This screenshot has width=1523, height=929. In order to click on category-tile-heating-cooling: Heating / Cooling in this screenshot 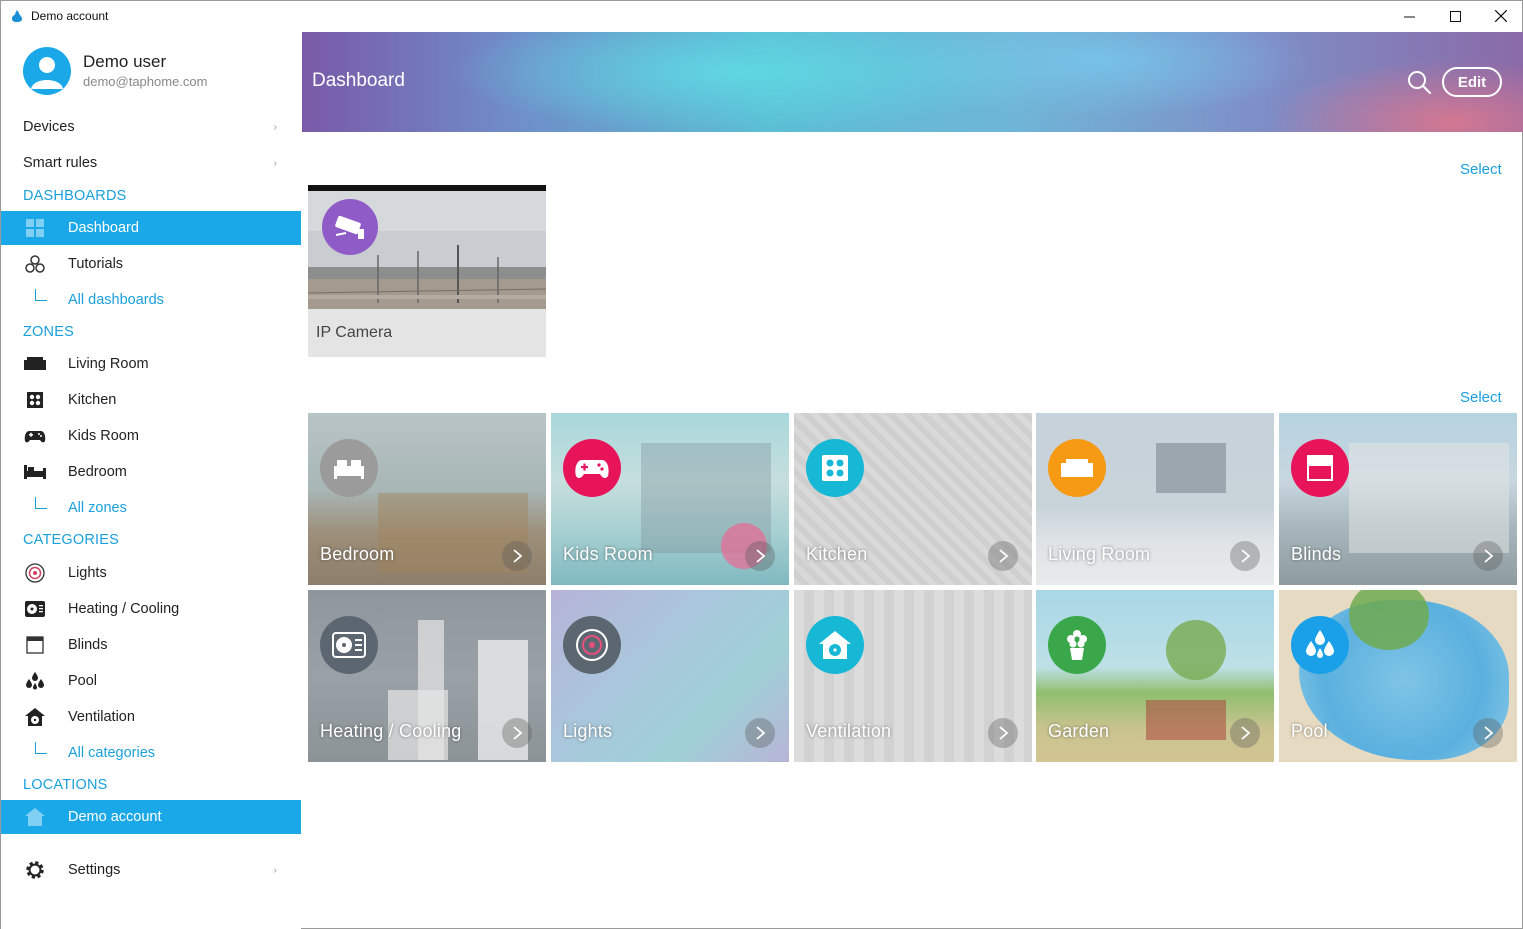, I will do `click(427, 676)`.